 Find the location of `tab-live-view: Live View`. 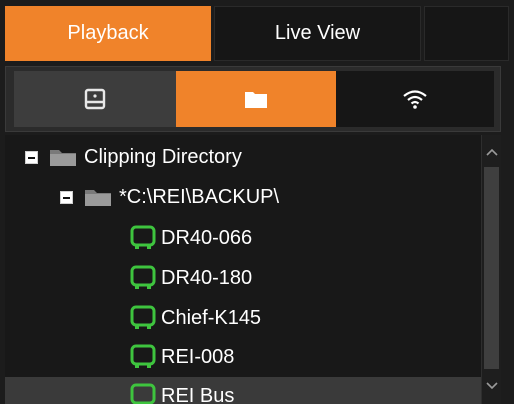

tab-live-view: Live View is located at coordinates (317, 33).